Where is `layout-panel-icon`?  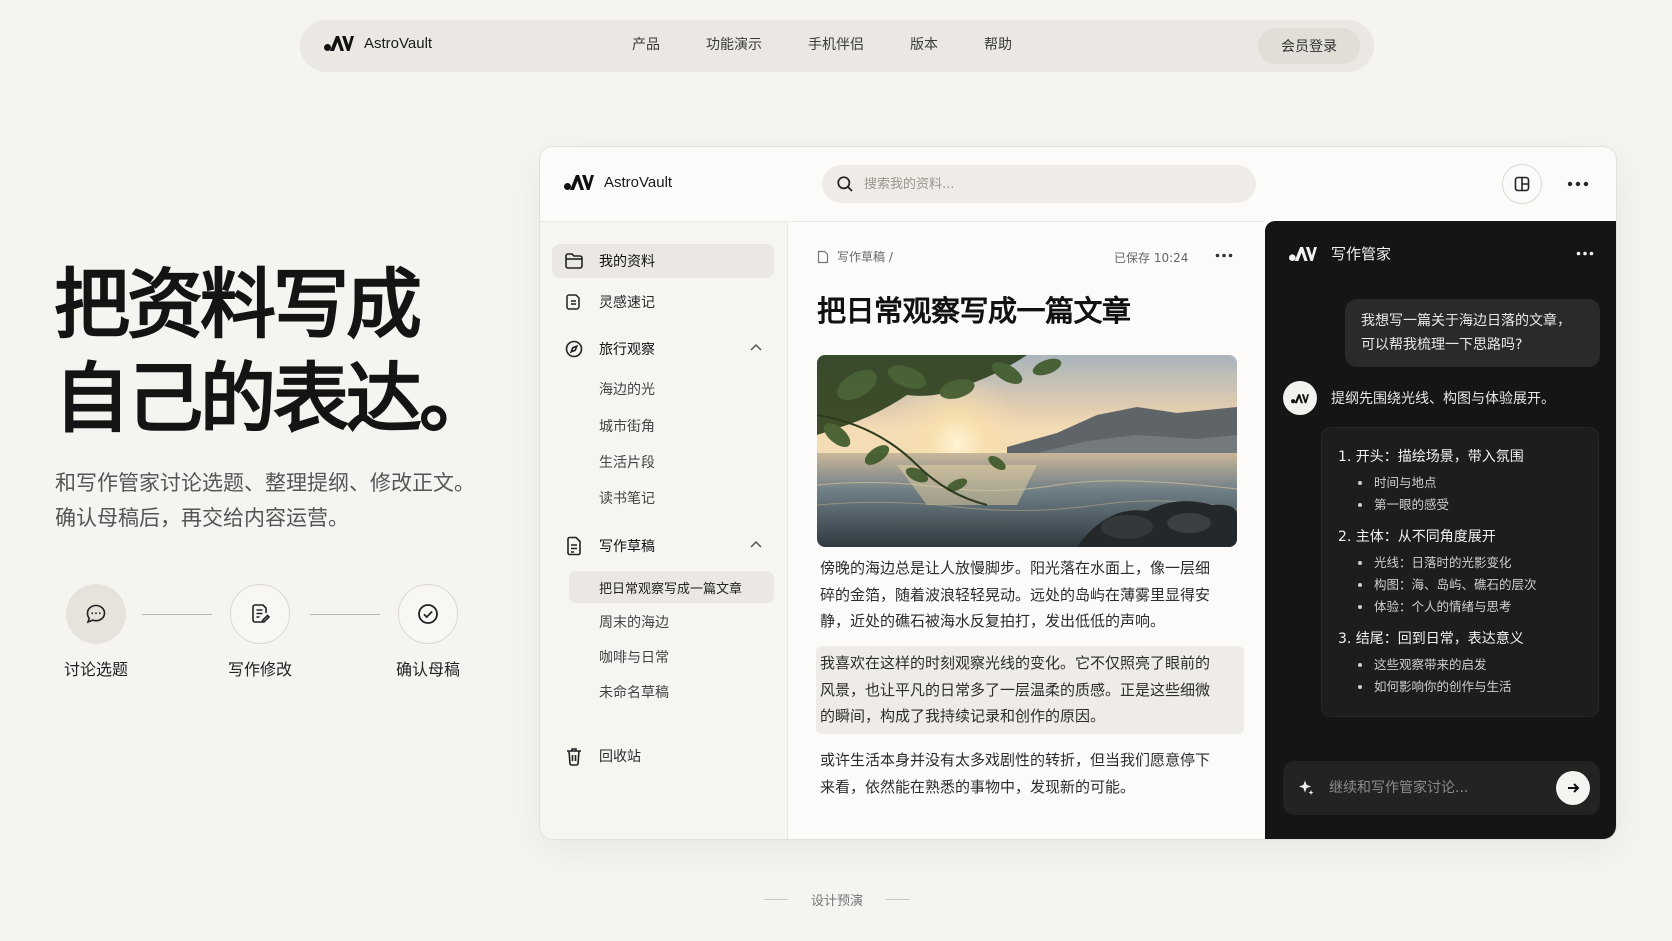
layout-panel-icon is located at coordinates (1522, 184).